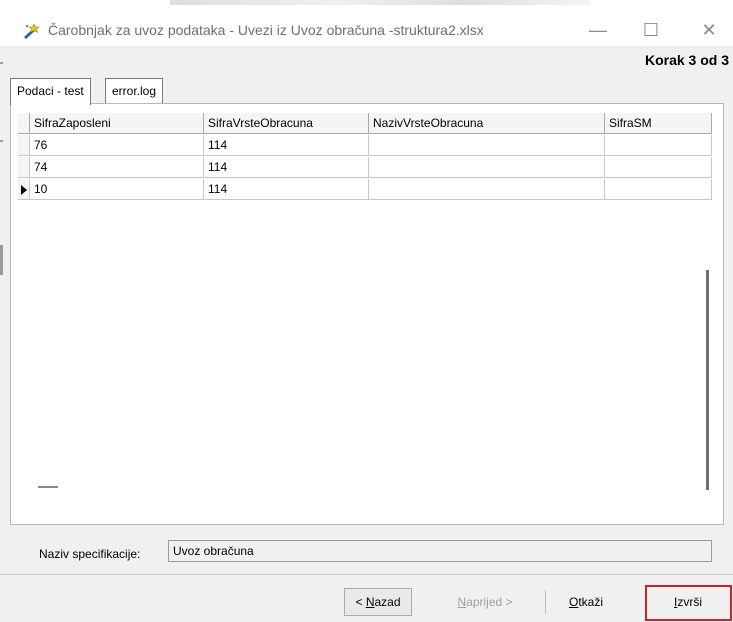  I want to click on back-button: < Nazad, so click(378, 602).